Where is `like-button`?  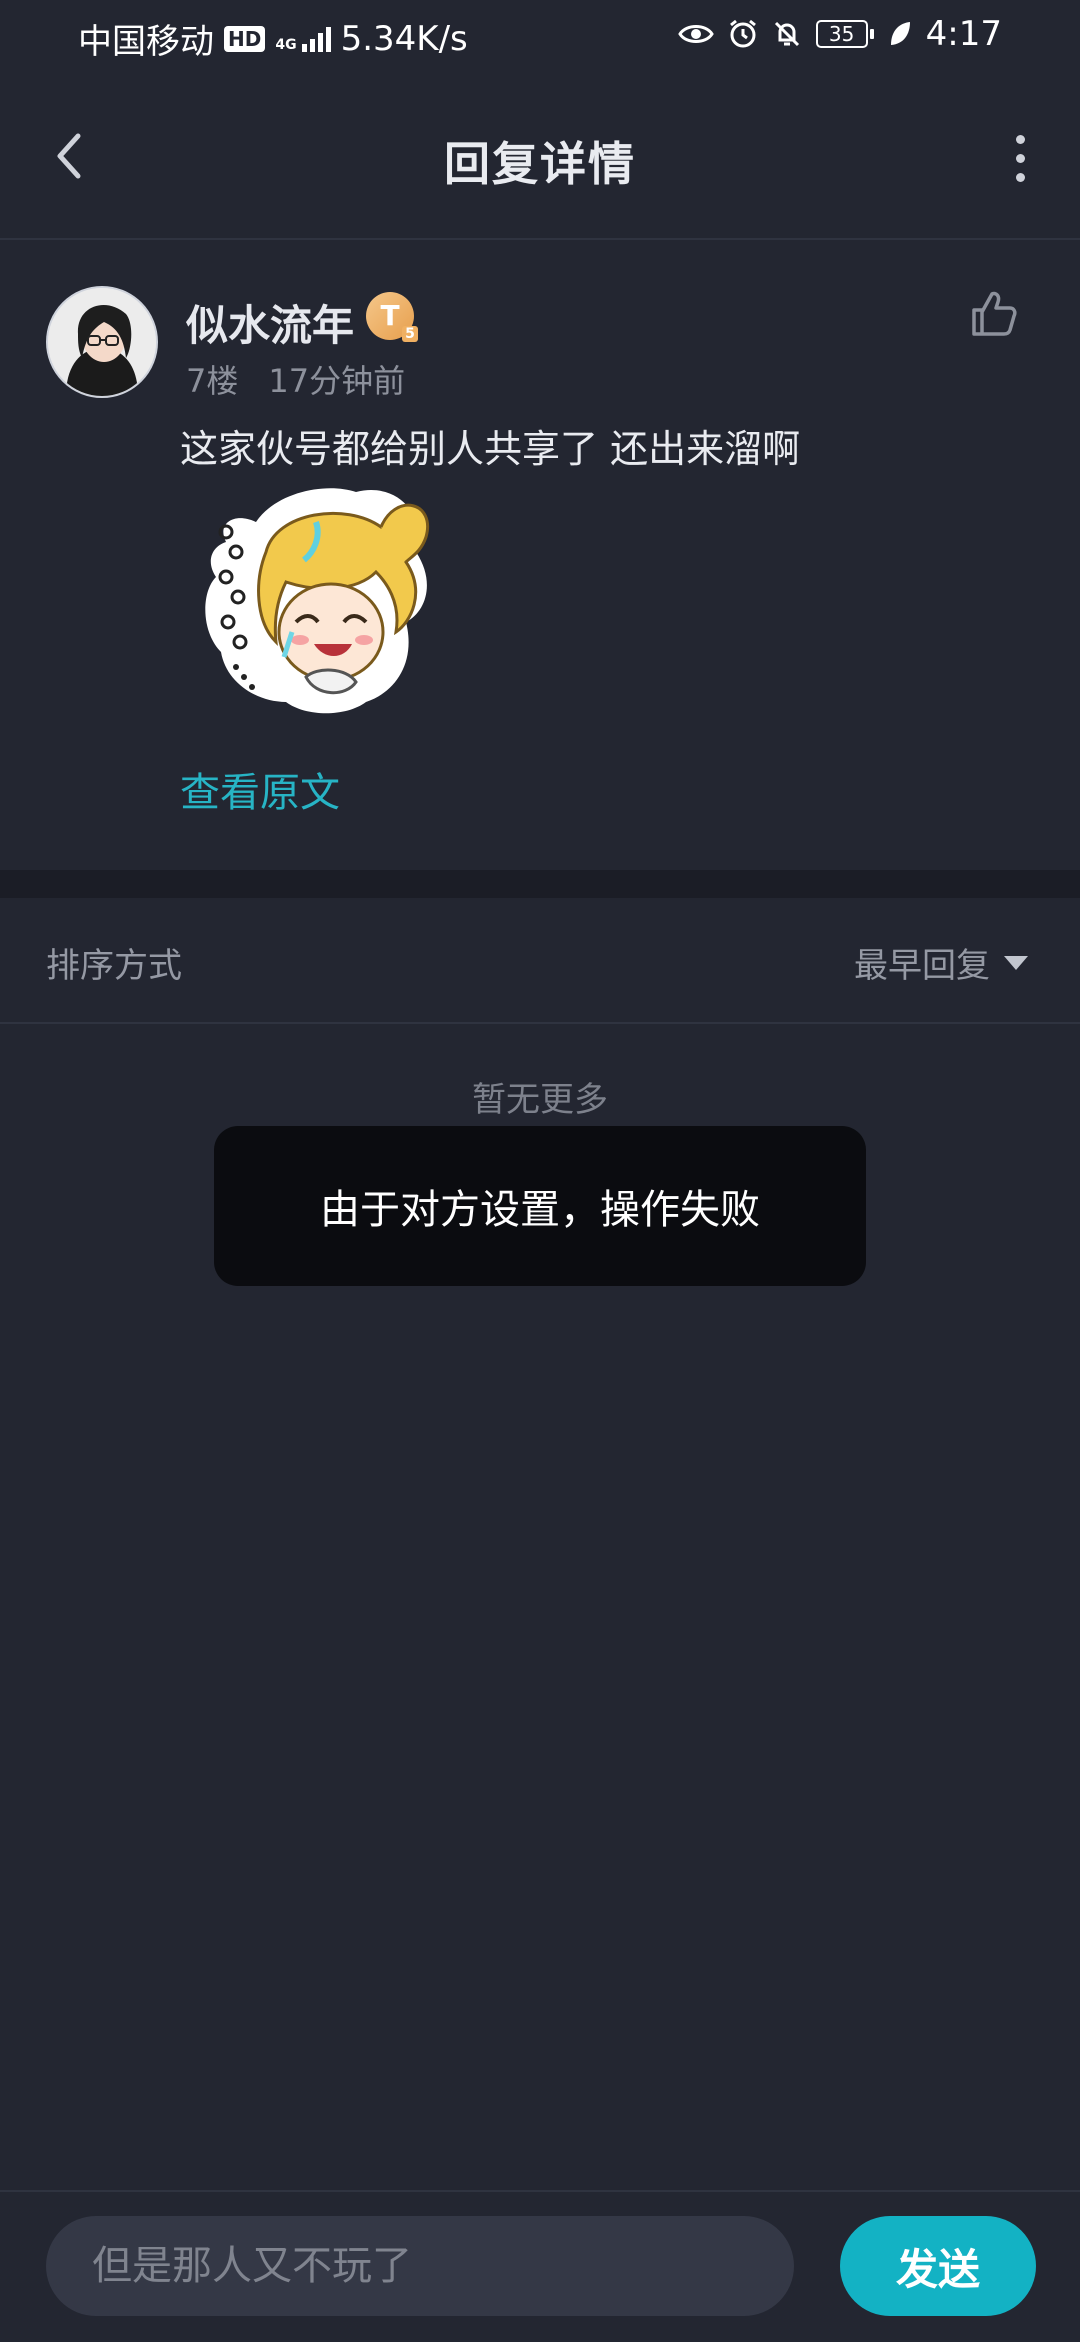 like-button is located at coordinates (994, 314).